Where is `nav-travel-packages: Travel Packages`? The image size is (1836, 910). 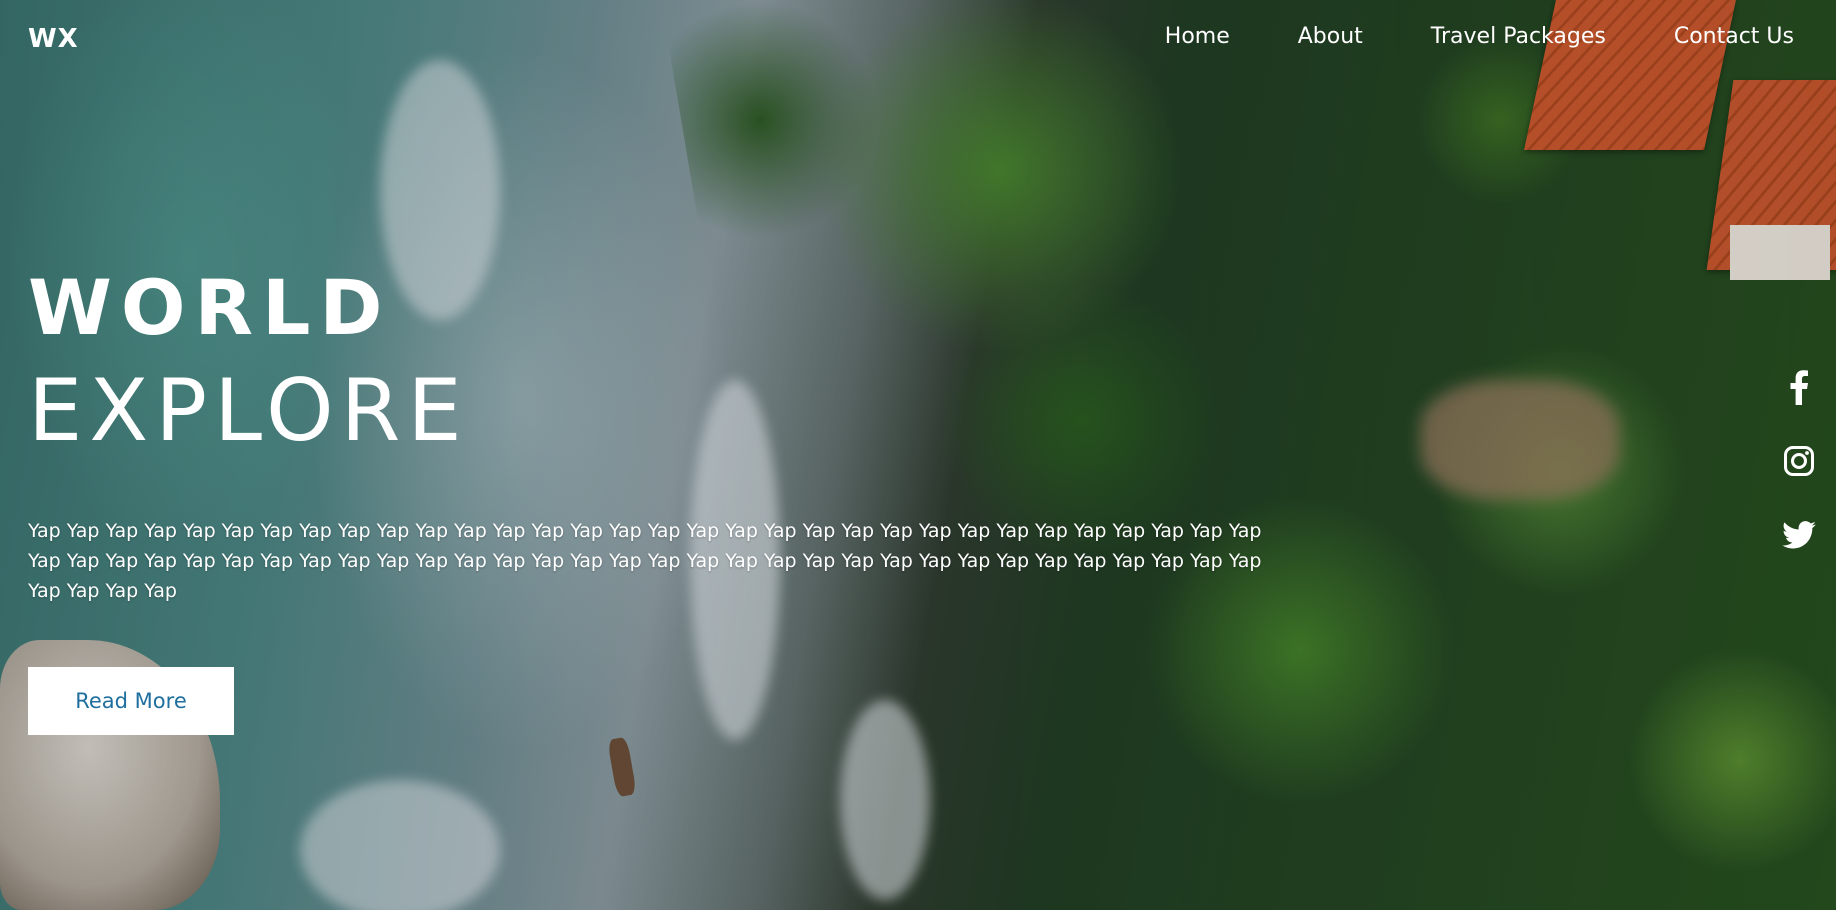
nav-travel-packages: Travel Packages is located at coordinates (1518, 36).